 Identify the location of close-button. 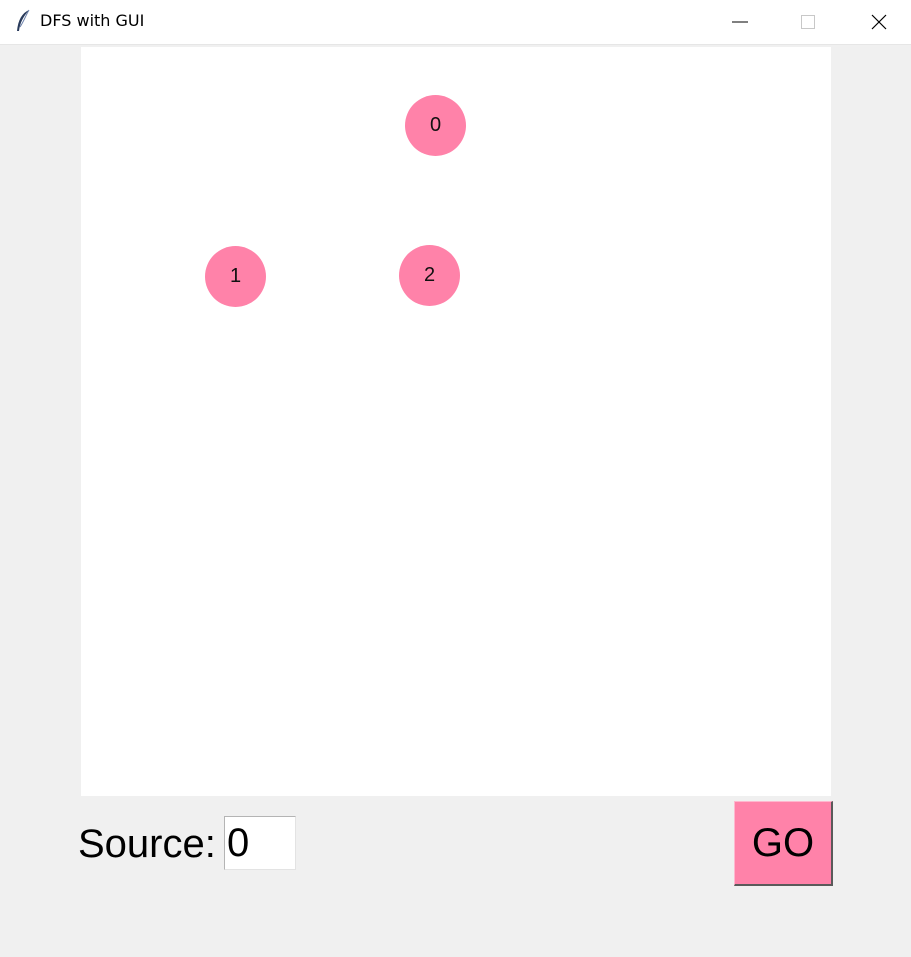
(879, 22).